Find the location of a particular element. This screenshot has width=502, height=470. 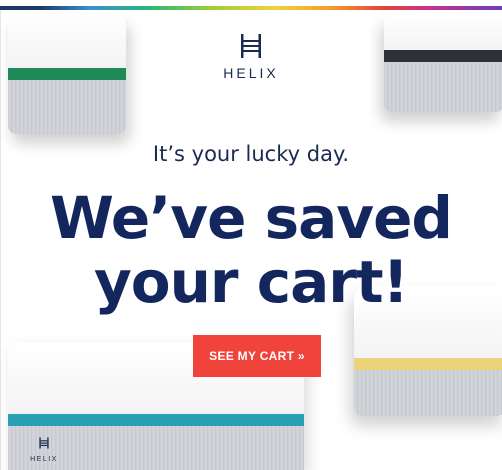

mattress-green-image is located at coordinates (67, 74).